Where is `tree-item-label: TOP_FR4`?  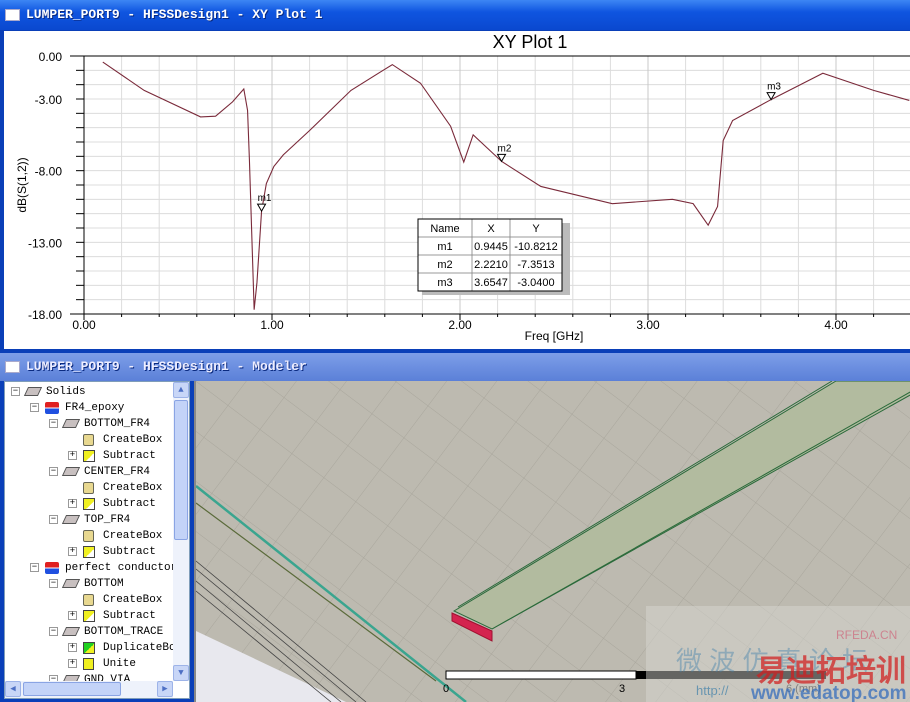
tree-item-label: TOP_FR4 is located at coordinates (107, 520).